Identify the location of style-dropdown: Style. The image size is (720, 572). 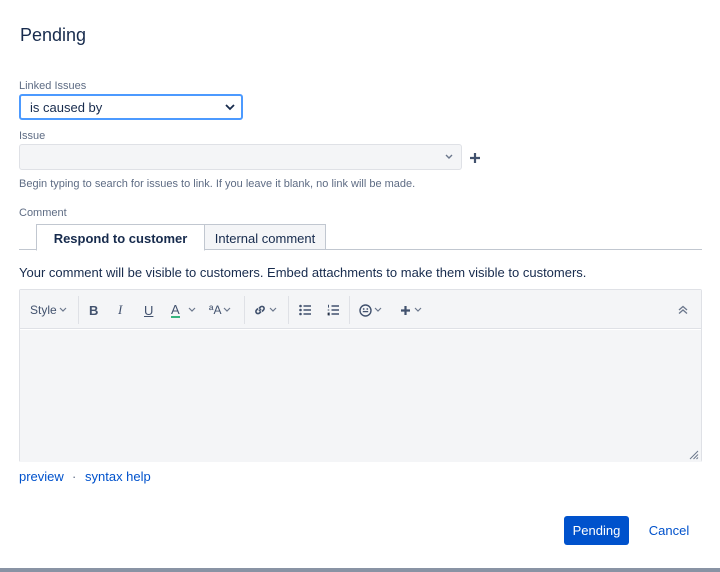
(48, 310).